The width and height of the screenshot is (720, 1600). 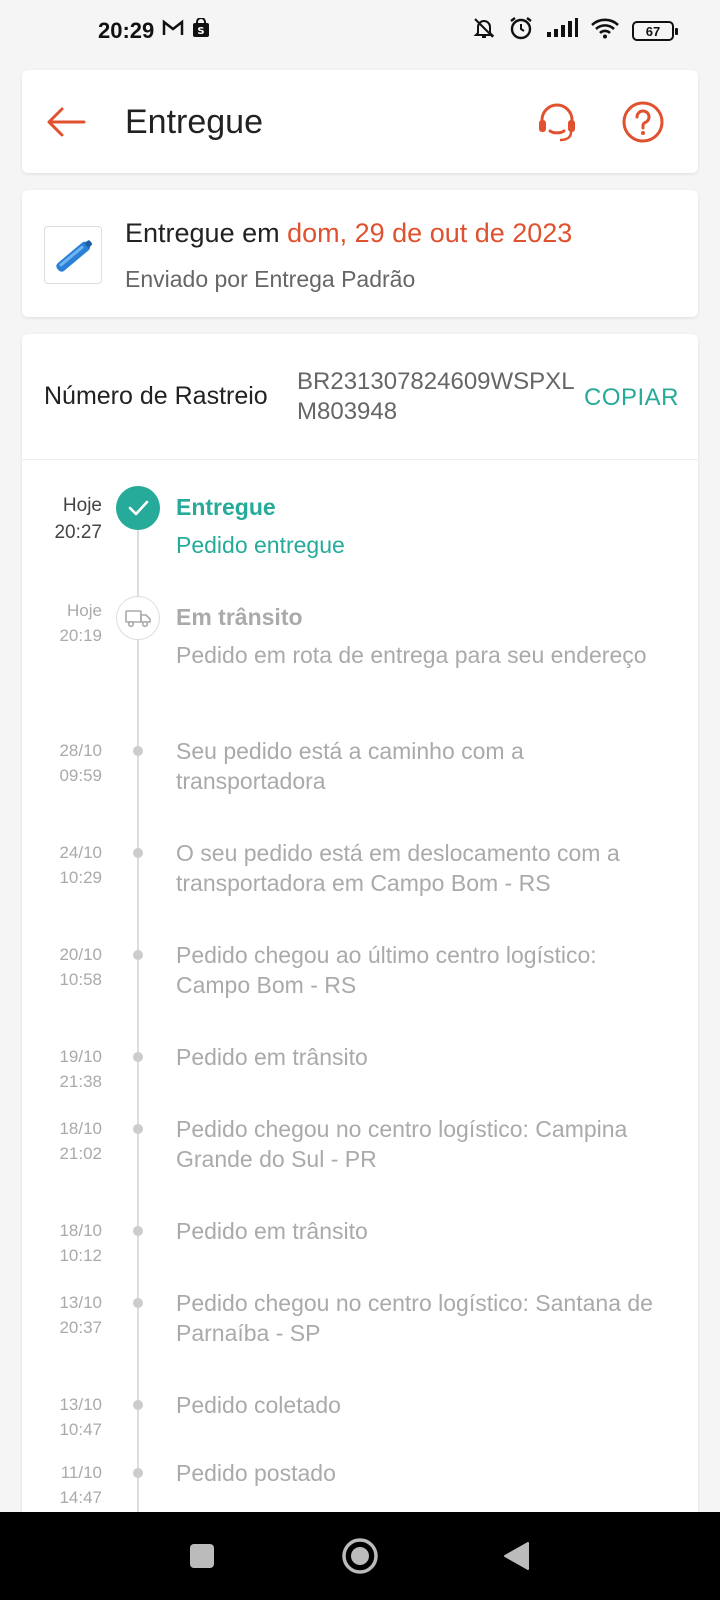 I want to click on status-right: 67, so click(x=575, y=31).